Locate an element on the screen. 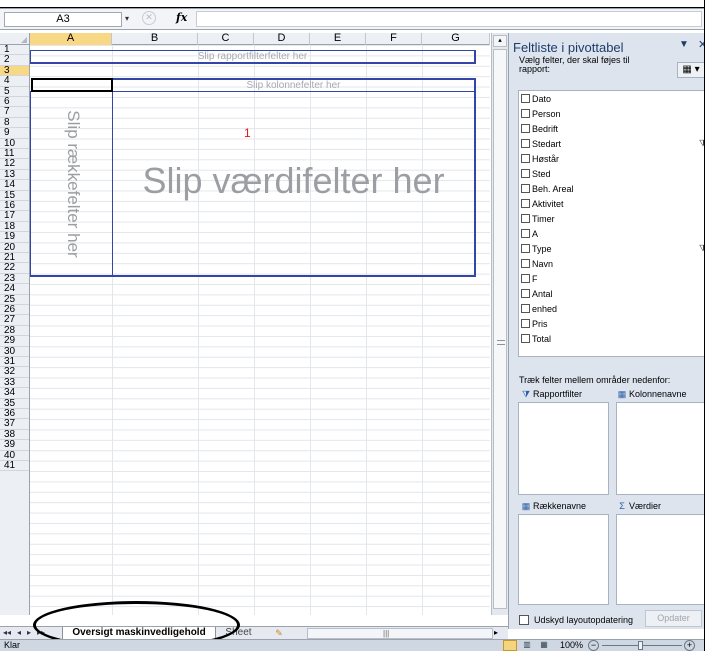 The width and height of the screenshot is (705, 651). field-item: Beh. Areal is located at coordinates (547, 189).